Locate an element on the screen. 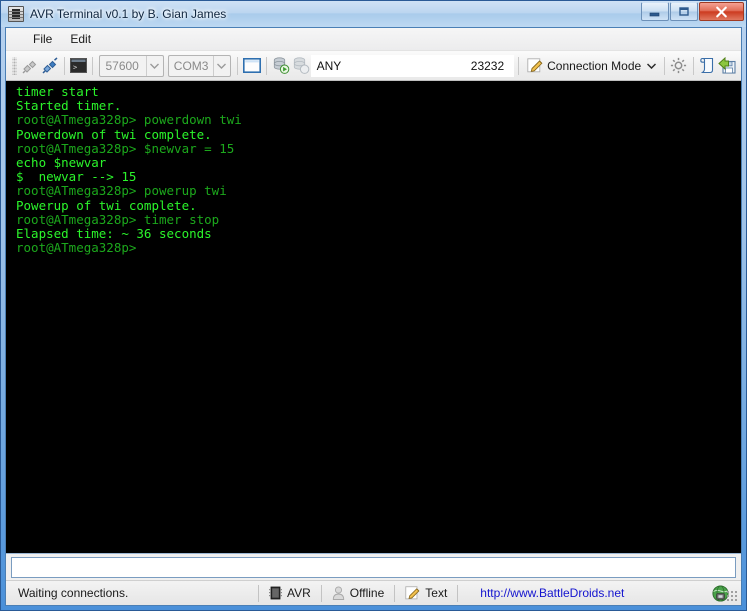 The width and height of the screenshot is (747, 611). baudrate-select: 57600 is located at coordinates (131, 65).